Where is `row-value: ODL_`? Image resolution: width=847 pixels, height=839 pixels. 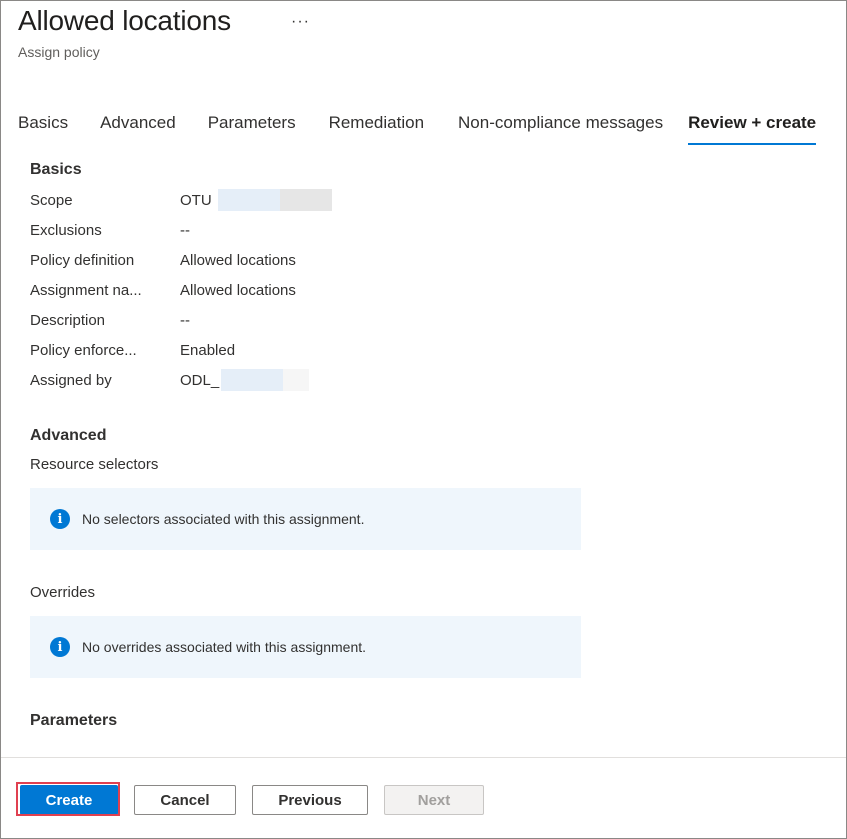 row-value: ODL_ is located at coordinates (245, 380).